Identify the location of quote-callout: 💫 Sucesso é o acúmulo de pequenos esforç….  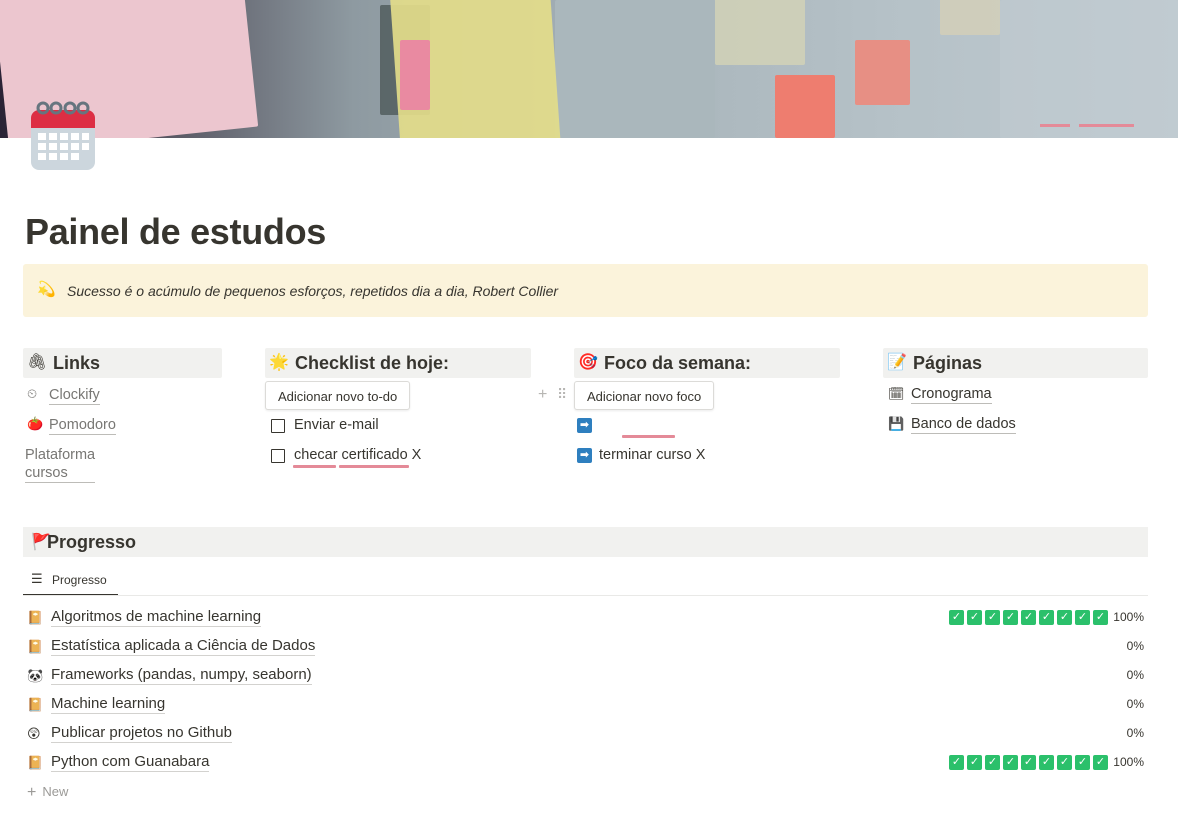
(585, 290).